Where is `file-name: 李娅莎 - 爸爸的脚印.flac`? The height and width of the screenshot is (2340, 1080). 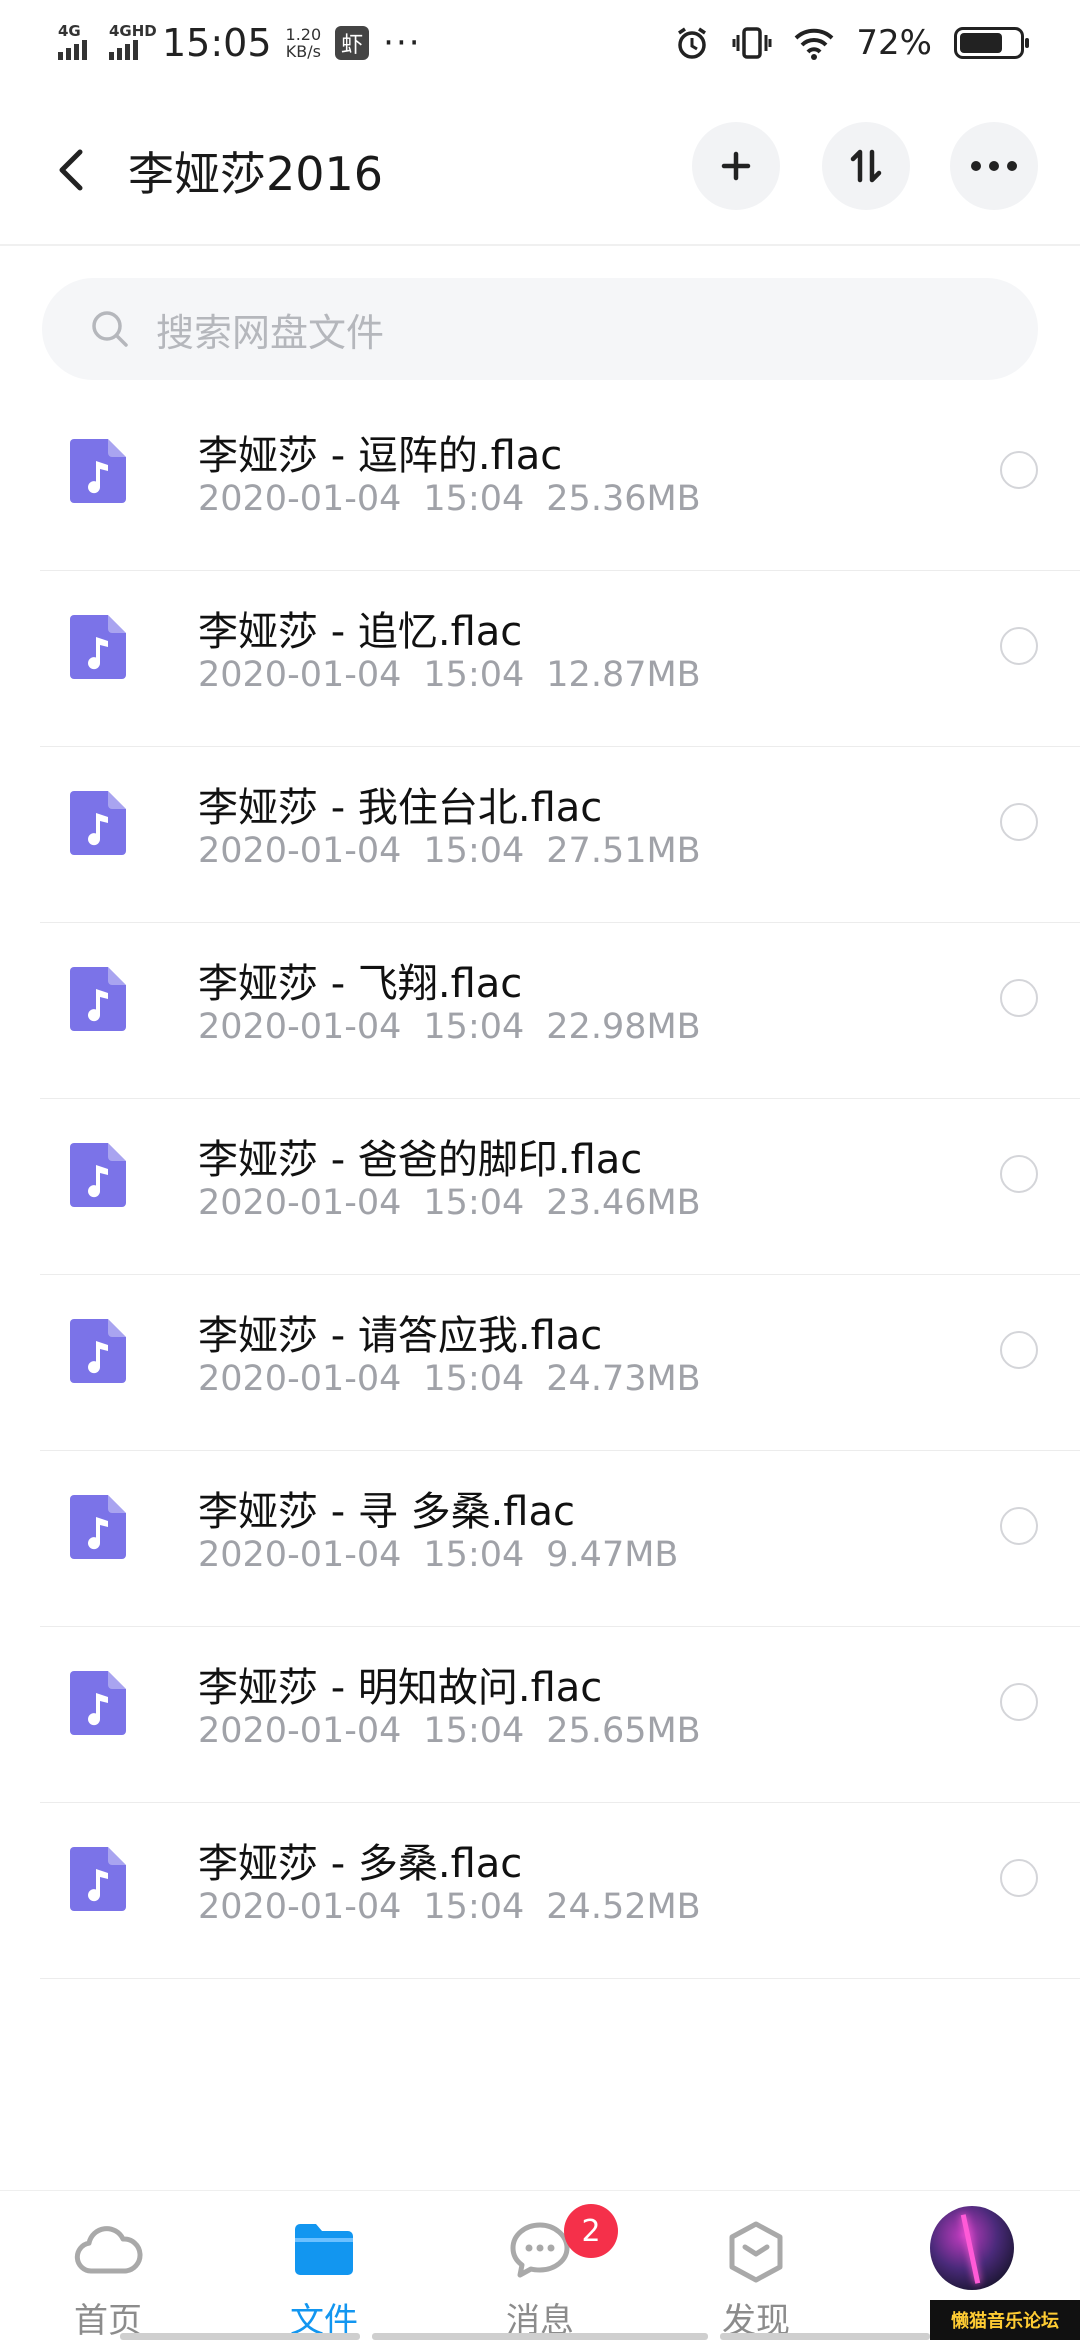
file-name: 李娅莎 - 爸爸的脚印.flac is located at coordinates (420, 1160).